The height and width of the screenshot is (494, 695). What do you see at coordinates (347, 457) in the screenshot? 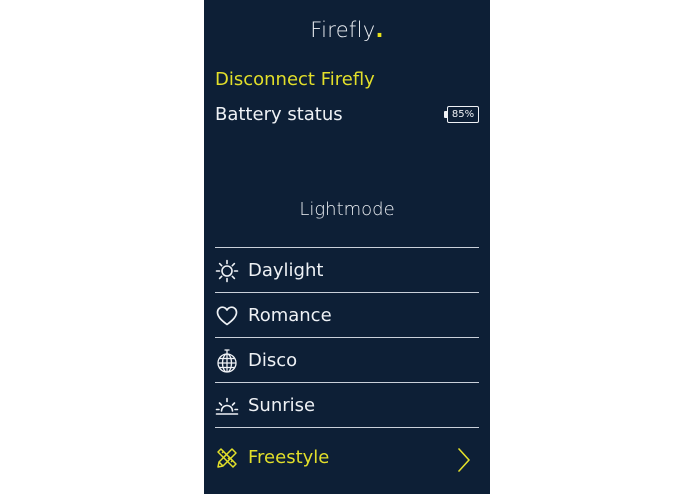
I see `lightmode-item-freestyle: Freestyle` at bounding box center [347, 457].